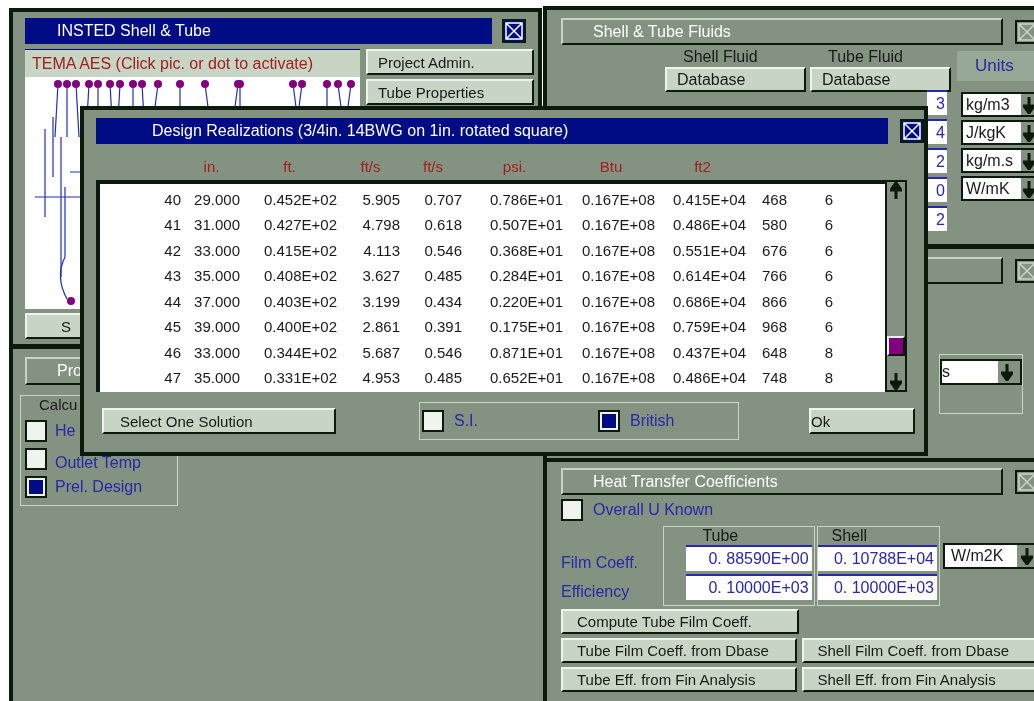 Image resolution: width=1034 pixels, height=701 pixels. I want to click on table-cell-text: 0.614E+04, so click(709, 276).